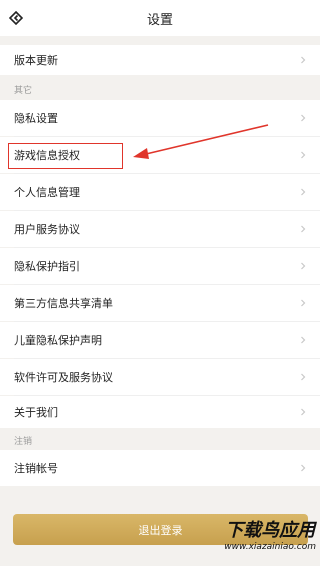 Image resolution: width=320 pixels, height=566 pixels. What do you see at coordinates (36, 468) in the screenshot?
I see `list-item-label: 注销帐号` at bounding box center [36, 468].